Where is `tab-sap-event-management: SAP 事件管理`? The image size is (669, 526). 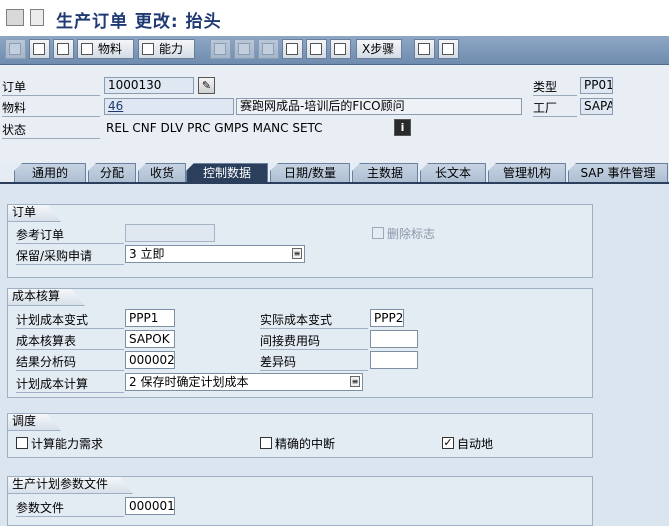
tab-sap-event-management: SAP 事件管理 is located at coordinates (618, 172).